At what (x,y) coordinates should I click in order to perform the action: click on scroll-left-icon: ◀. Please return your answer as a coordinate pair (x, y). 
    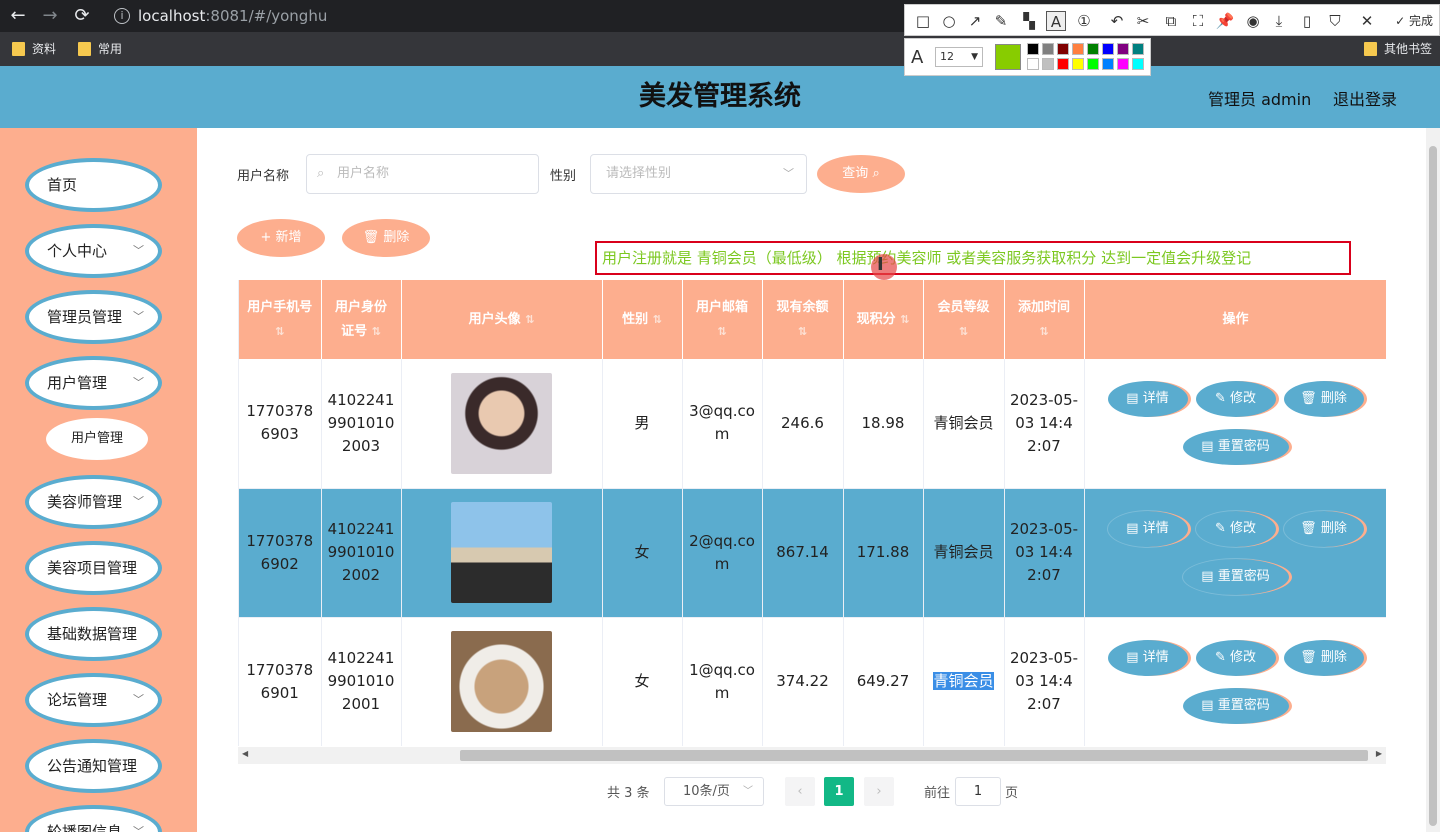
    Looking at the image, I should click on (245, 753).